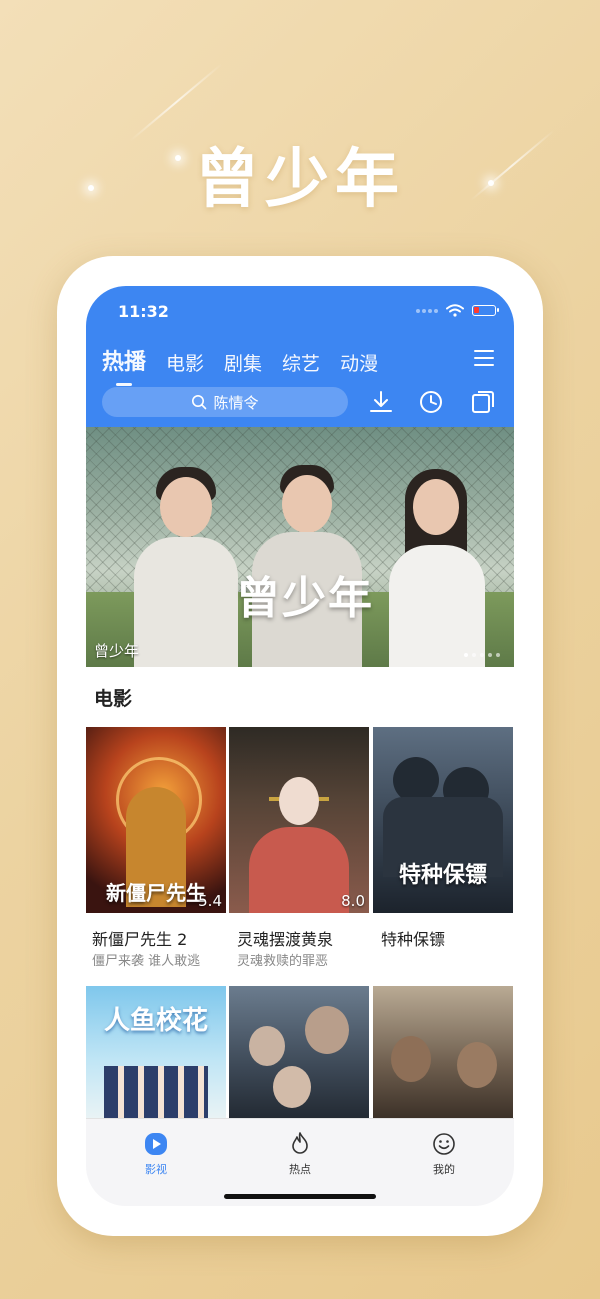  Describe the element at coordinates (300, 1143) in the screenshot. I see `flame-icon` at that location.